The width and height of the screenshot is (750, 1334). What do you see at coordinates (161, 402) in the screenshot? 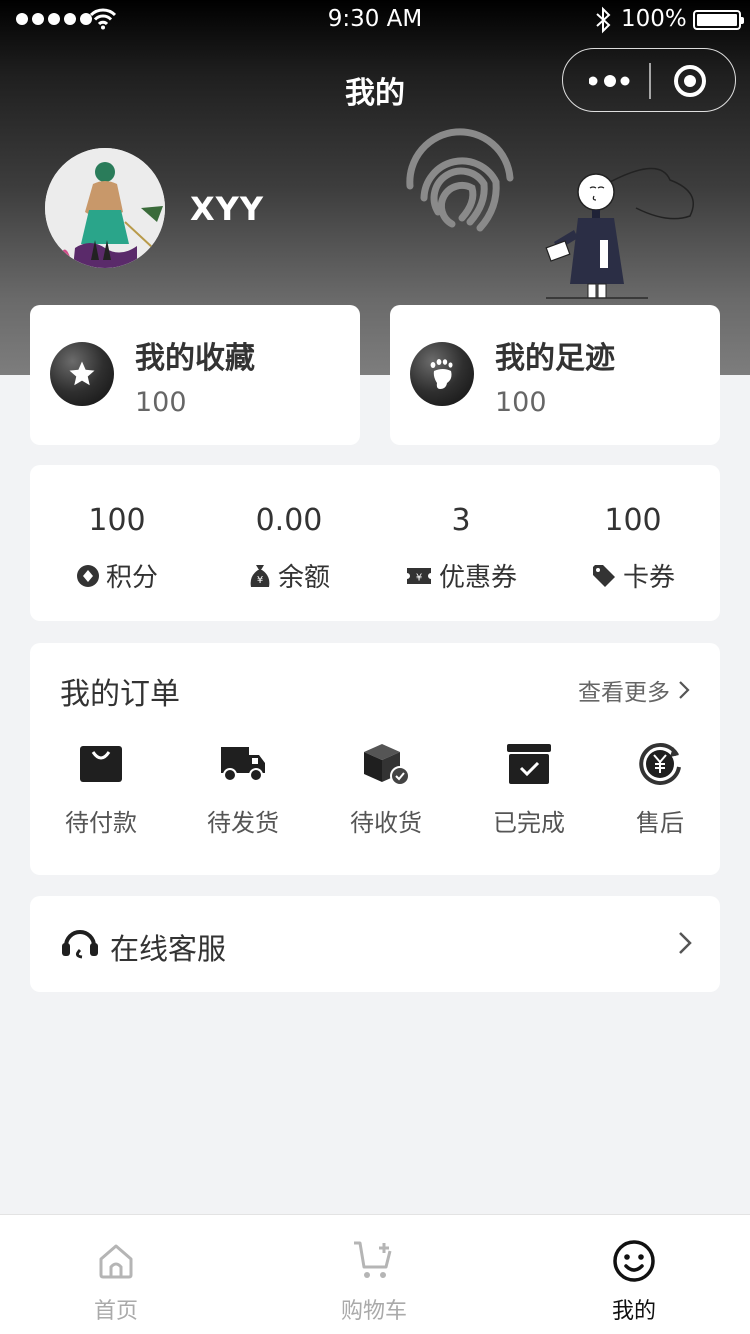
I see `favorites-count: 100` at bounding box center [161, 402].